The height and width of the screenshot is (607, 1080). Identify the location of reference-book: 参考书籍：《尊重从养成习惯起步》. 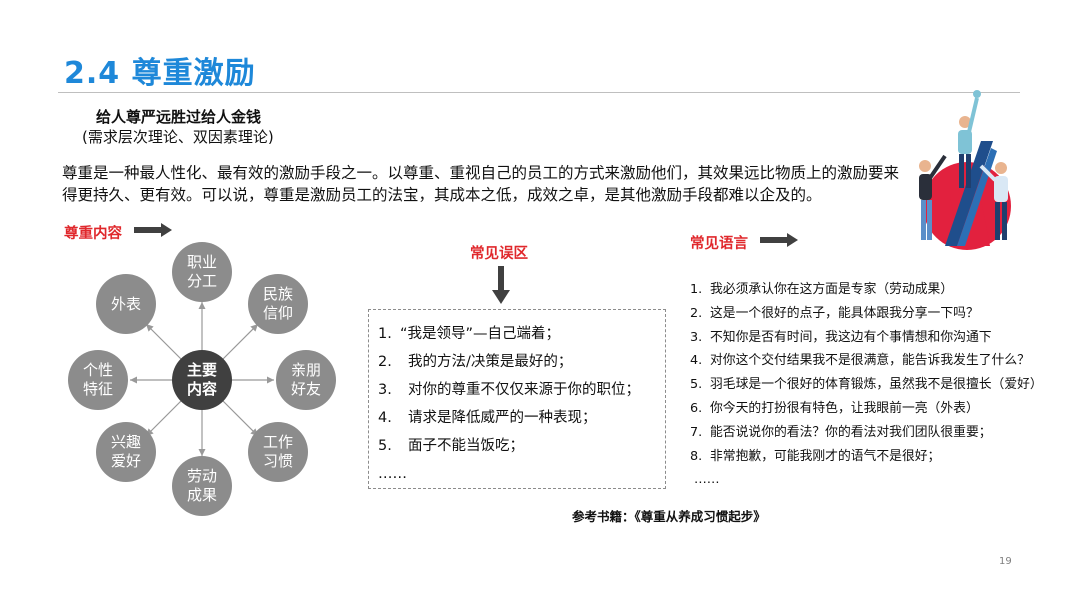
(669, 516).